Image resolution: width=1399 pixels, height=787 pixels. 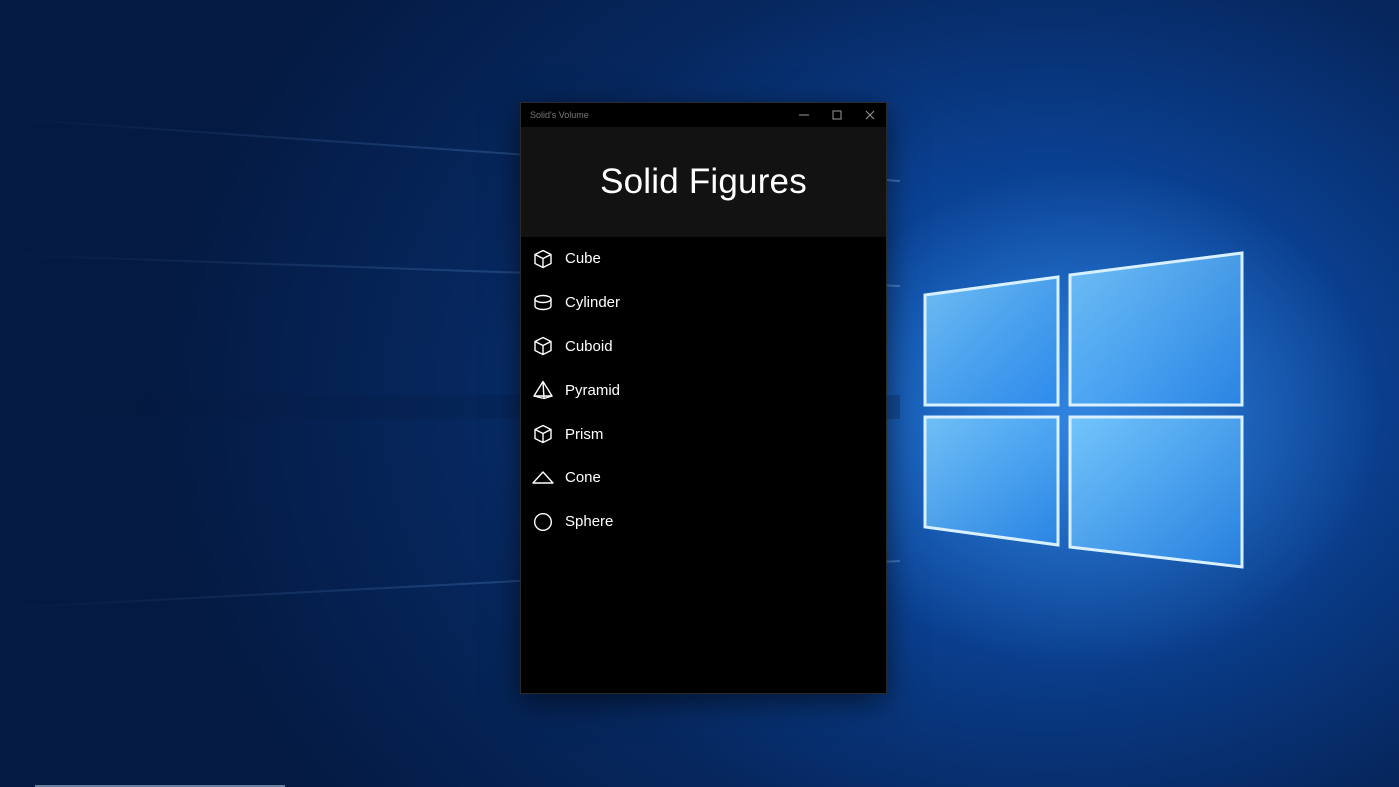 I want to click on title-bar: Solid's Volume, so click(x=703, y=115).